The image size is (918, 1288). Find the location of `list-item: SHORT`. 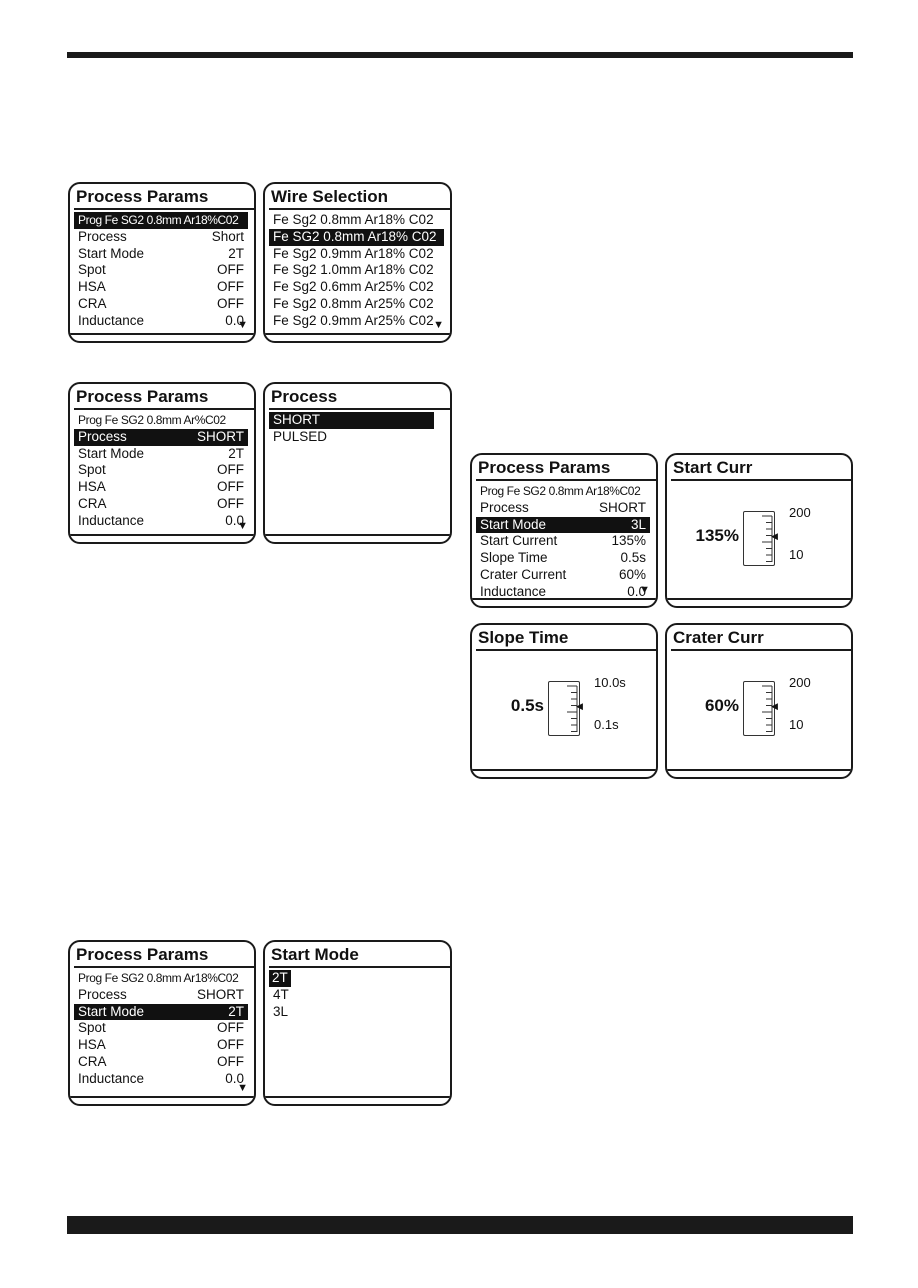

list-item: SHORT is located at coordinates (351, 420).